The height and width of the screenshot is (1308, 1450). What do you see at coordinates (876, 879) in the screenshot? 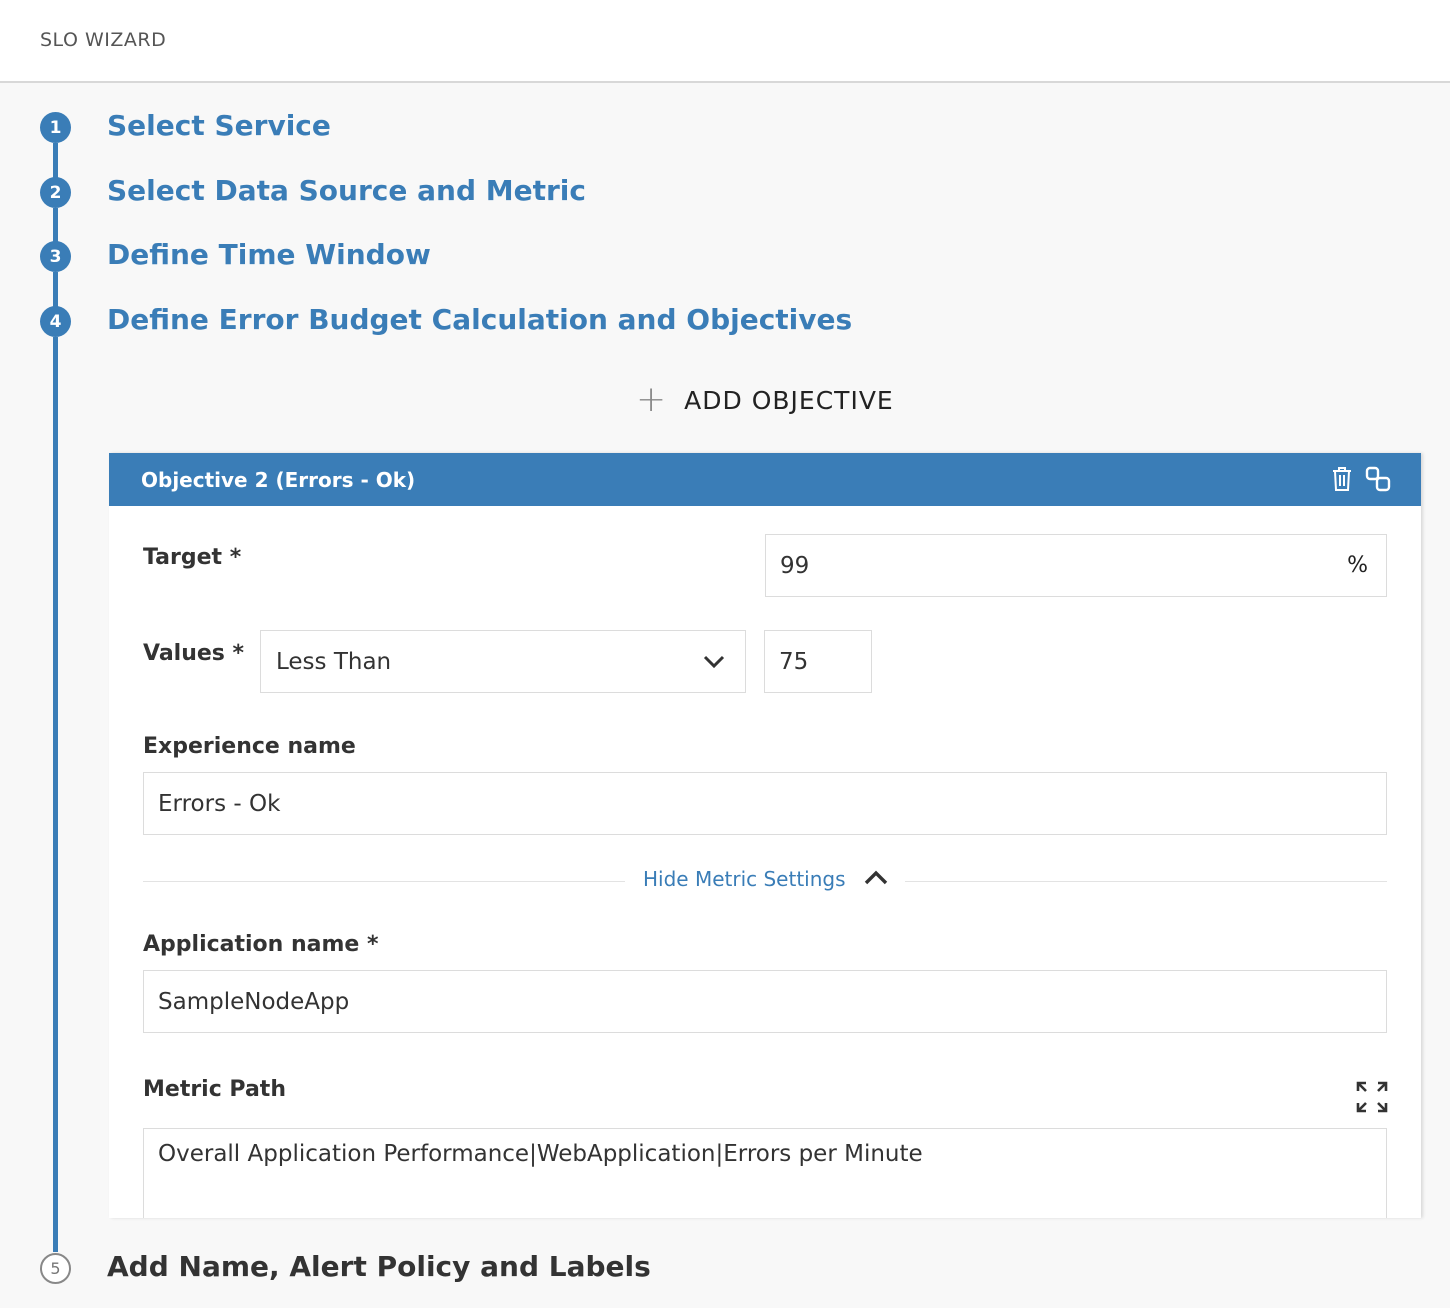
I see `chevron-up-icon` at bounding box center [876, 879].